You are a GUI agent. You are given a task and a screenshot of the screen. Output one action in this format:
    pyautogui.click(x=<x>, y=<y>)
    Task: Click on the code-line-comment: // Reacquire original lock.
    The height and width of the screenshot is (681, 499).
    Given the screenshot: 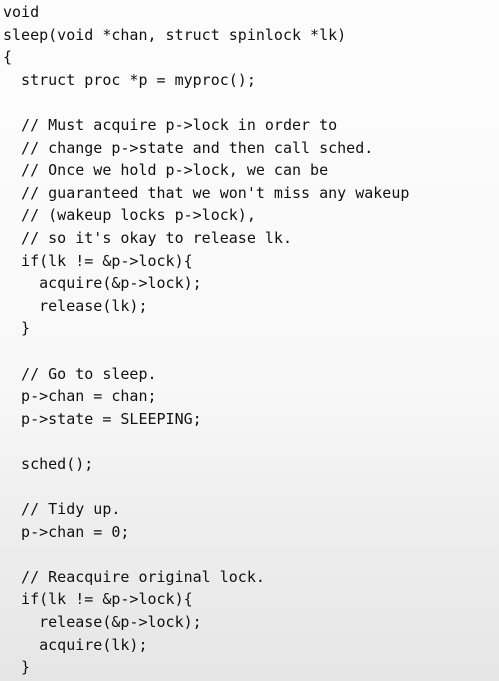 What is the action you would take?
    pyautogui.click(x=134, y=576)
    